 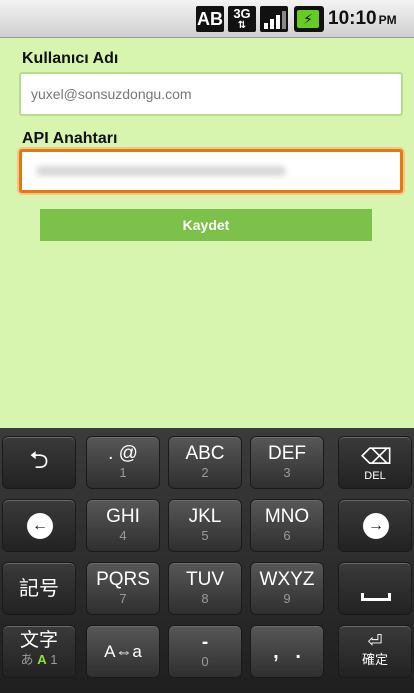 I want to click on charging-bolt-icon: ⚡, so click(x=308, y=19).